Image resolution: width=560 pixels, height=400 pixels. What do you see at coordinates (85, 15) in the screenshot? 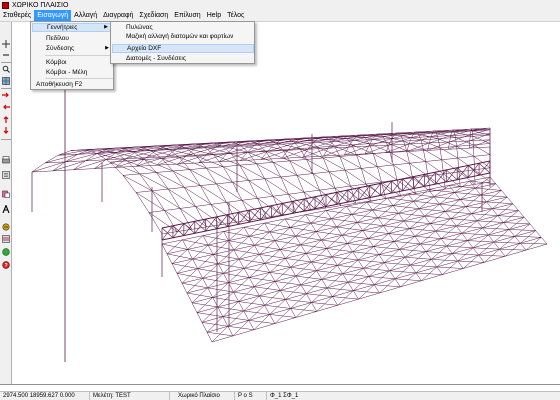
I see `menu-allagi: Αλλαγή` at bounding box center [85, 15].